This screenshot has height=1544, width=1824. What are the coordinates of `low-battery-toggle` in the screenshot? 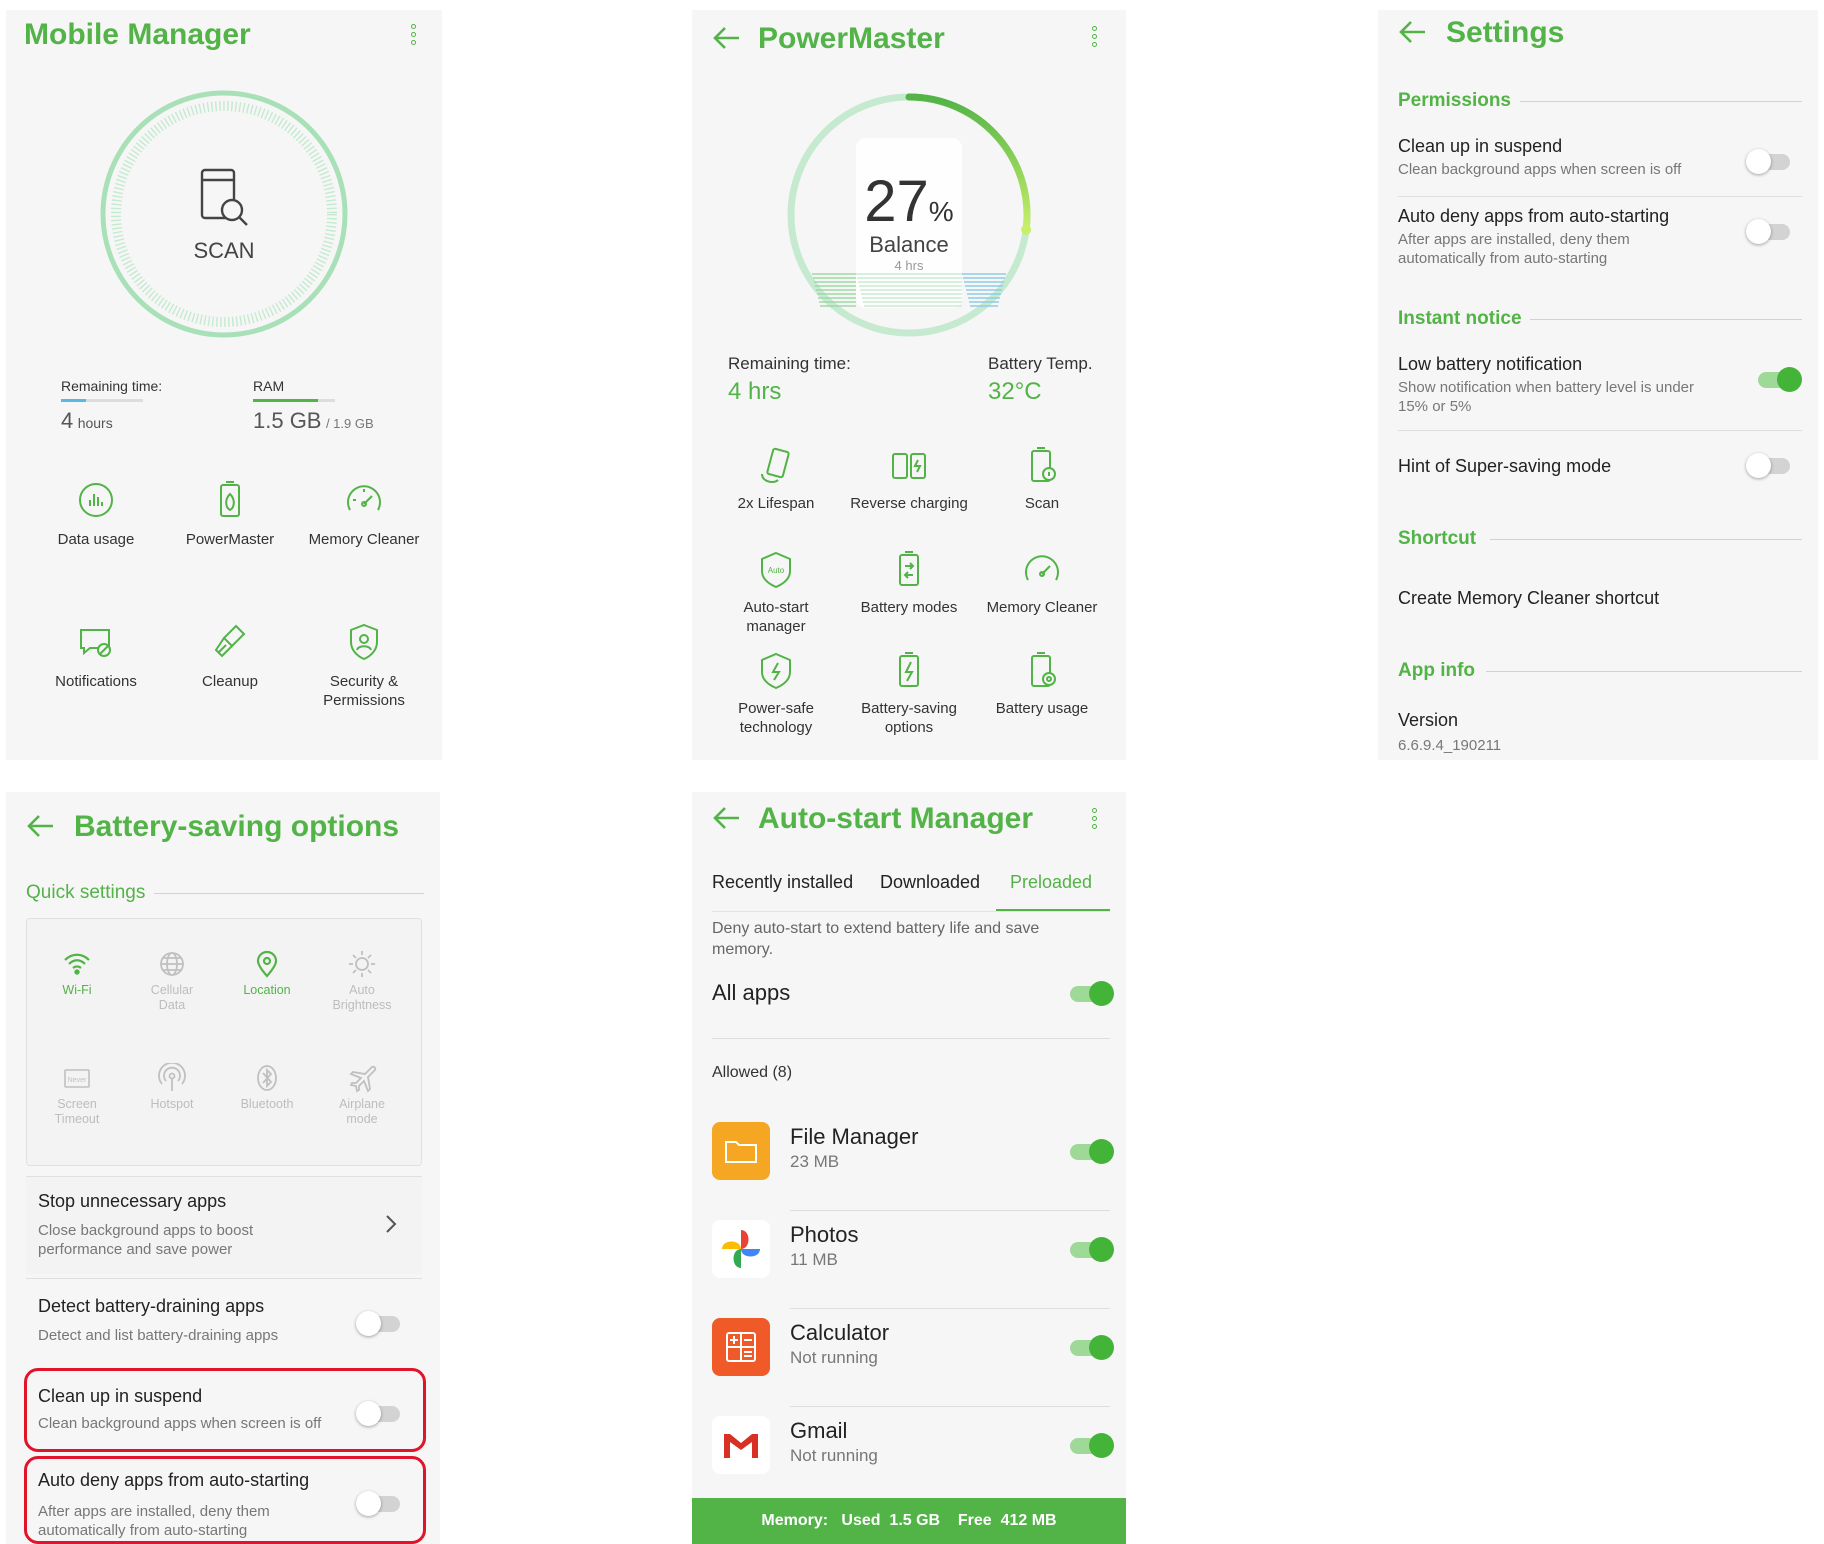 It's located at (1779, 379).